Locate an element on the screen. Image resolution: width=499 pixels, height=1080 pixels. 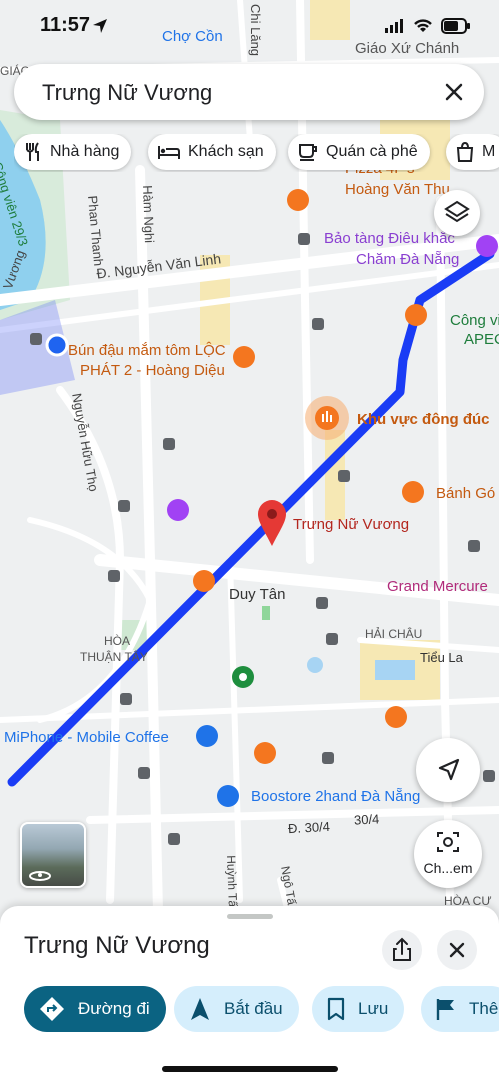
map-label-bun-dau-2: PHÁT 2 - Hoàng Diệu is located at coordinates (152, 370).